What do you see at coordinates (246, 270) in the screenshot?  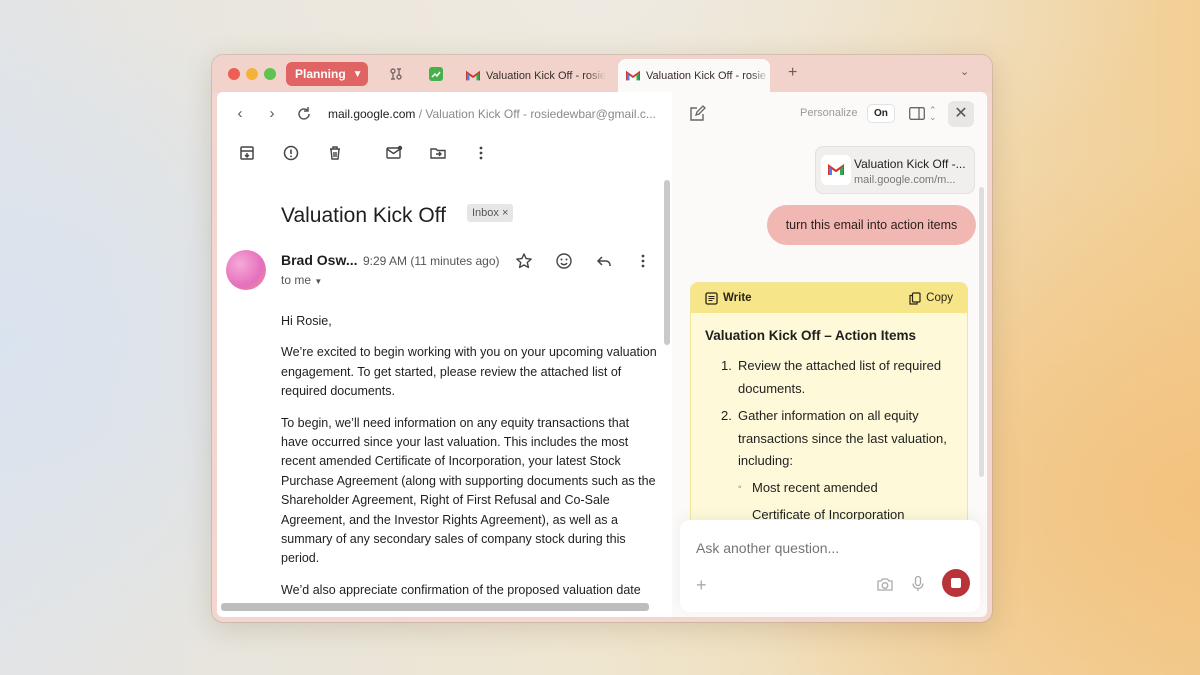 I see `sender-avatar` at bounding box center [246, 270].